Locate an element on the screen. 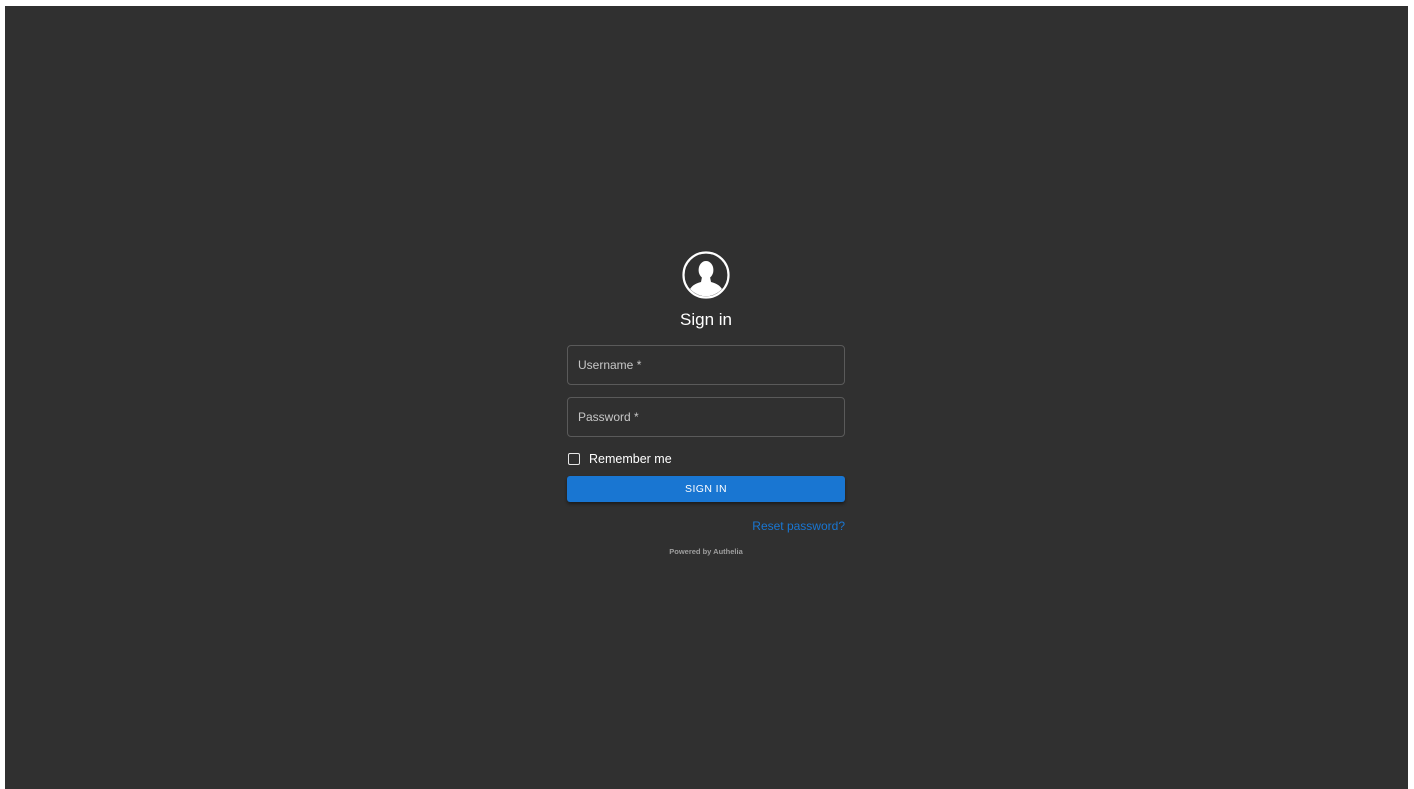 This screenshot has width=1414, height=789. remember-me-checkbox is located at coordinates (574, 459).